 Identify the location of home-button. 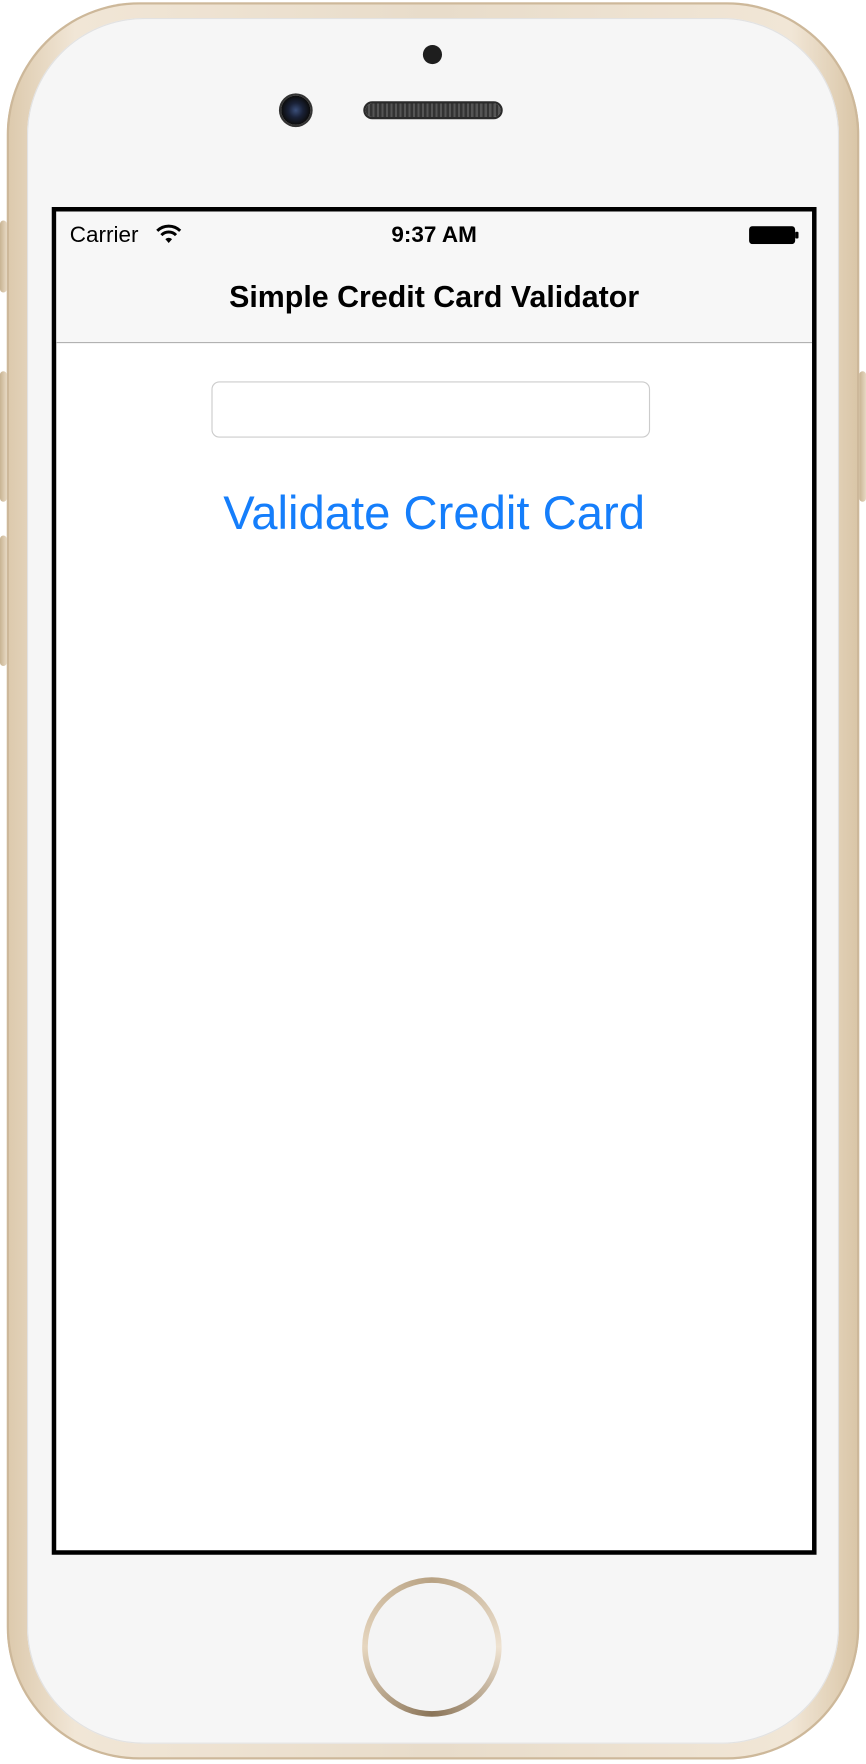
(432, 1647).